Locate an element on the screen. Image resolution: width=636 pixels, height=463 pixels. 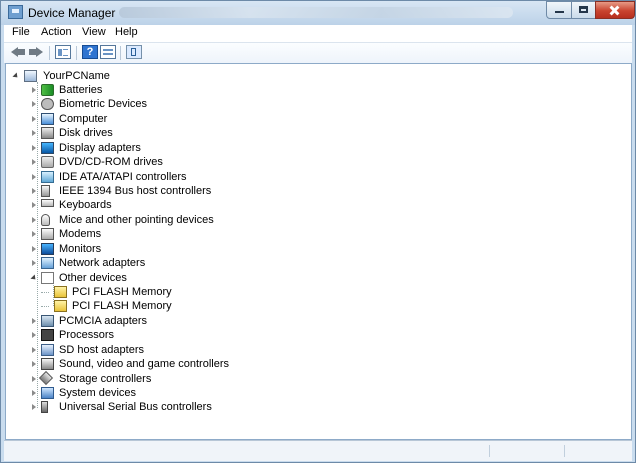
menu-help: Help is located at coordinates (126, 32).